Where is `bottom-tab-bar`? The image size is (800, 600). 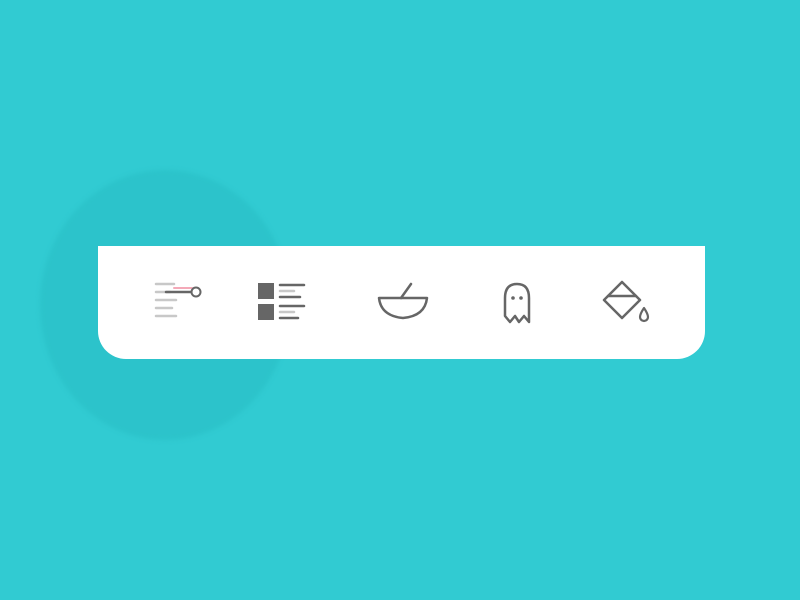 bottom-tab-bar is located at coordinates (401, 302).